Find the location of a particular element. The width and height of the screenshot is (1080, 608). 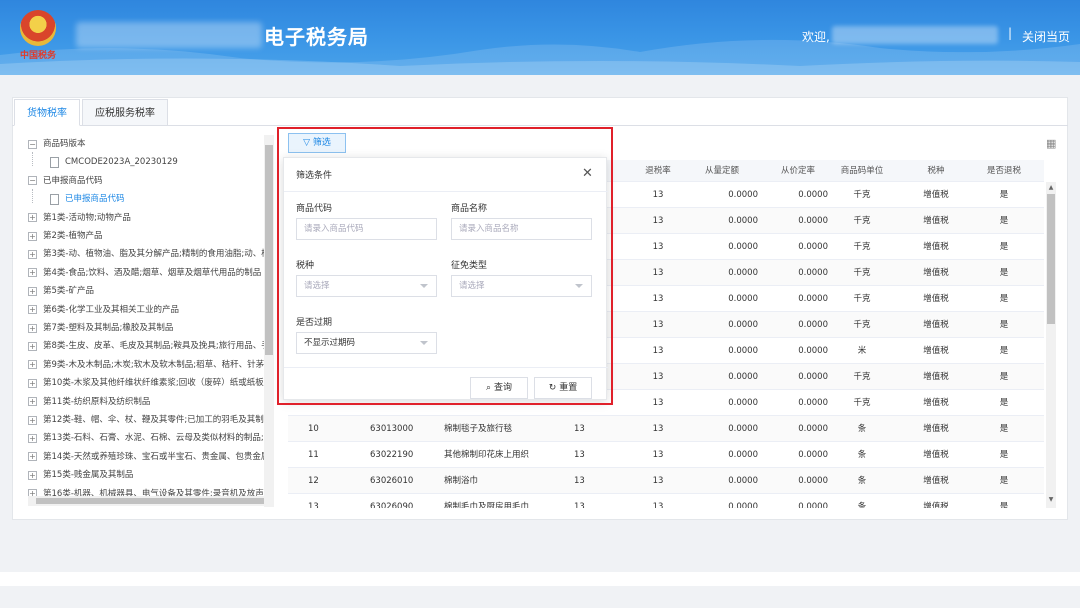

code-input: 请录入商品代码 is located at coordinates (366, 229).